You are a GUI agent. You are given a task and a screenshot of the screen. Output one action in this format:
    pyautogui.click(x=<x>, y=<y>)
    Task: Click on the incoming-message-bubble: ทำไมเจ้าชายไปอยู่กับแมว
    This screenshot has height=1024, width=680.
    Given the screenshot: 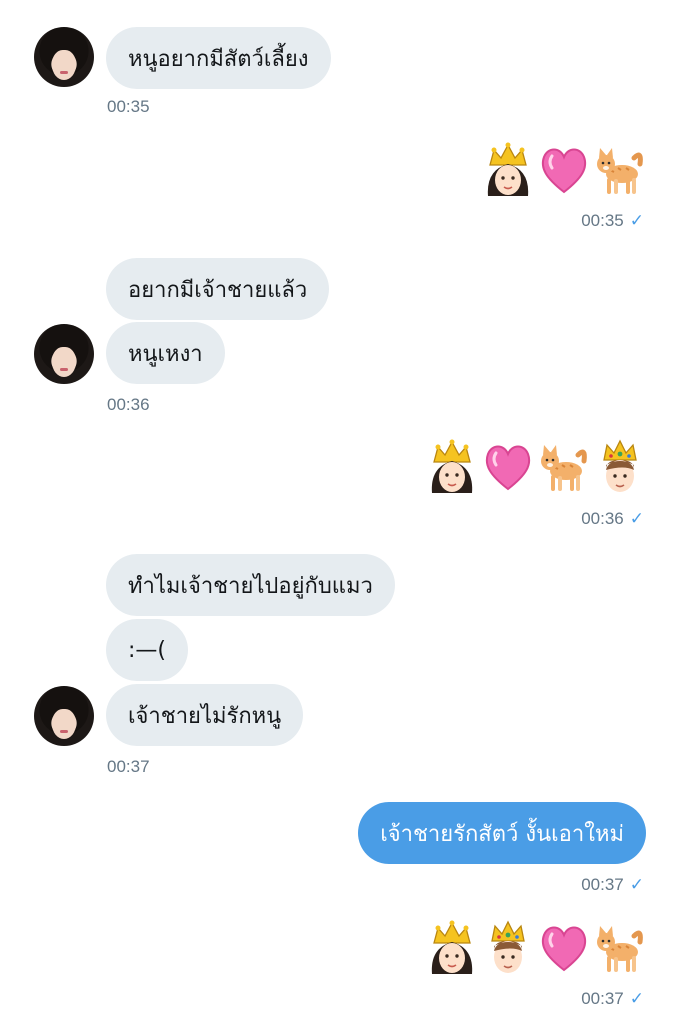 What is the action you would take?
    pyautogui.click(x=250, y=585)
    